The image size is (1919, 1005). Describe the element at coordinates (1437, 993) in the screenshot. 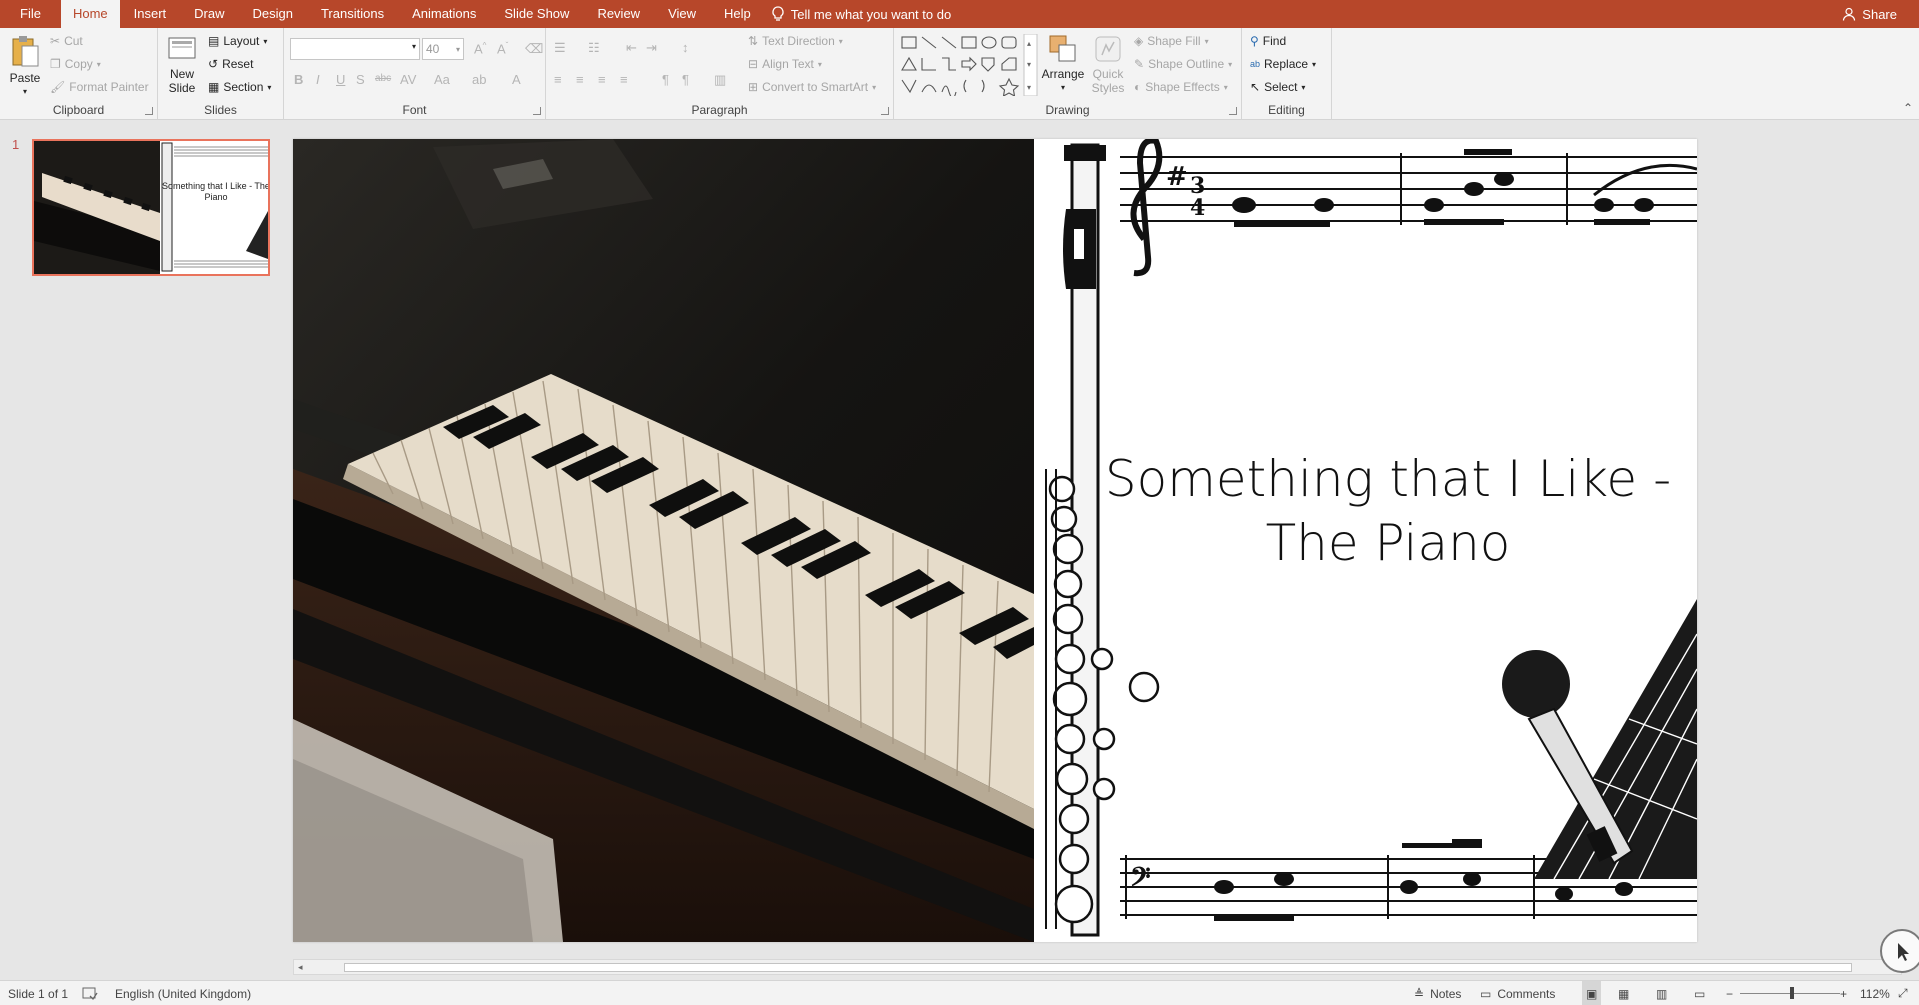

I see `notes-button: ≜ Notes` at that location.